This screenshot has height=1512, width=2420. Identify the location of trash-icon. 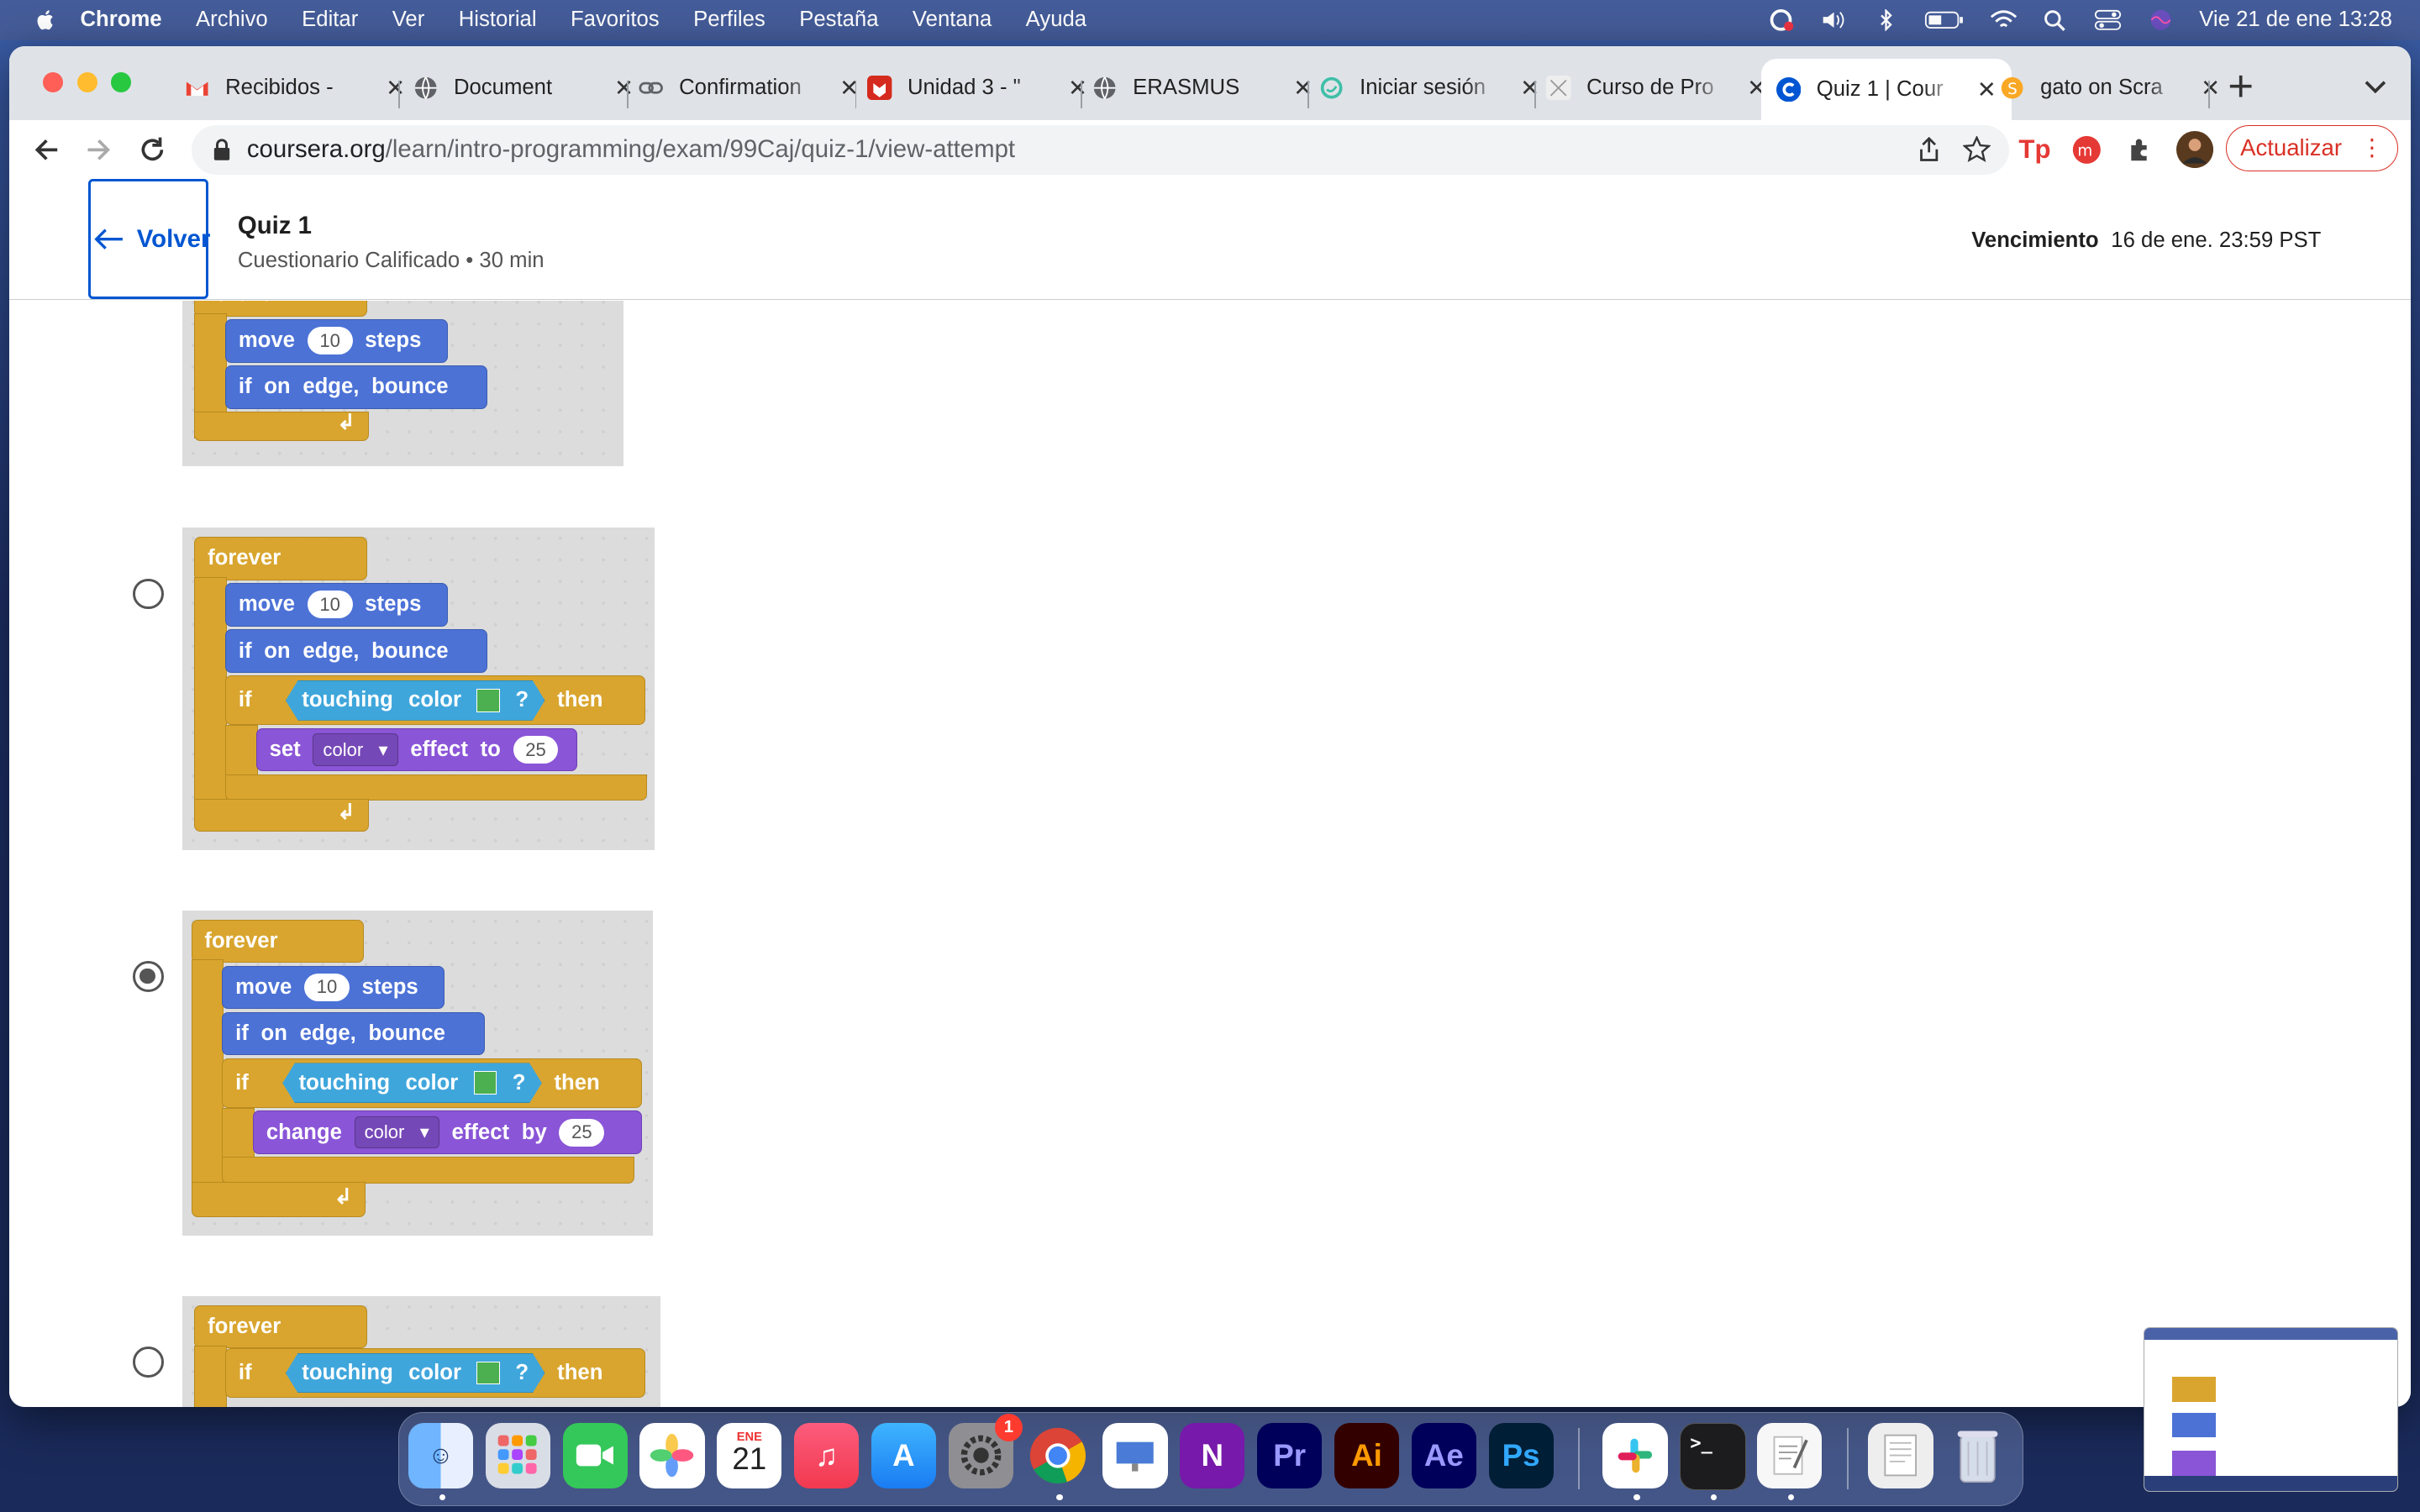
(1978, 1455).